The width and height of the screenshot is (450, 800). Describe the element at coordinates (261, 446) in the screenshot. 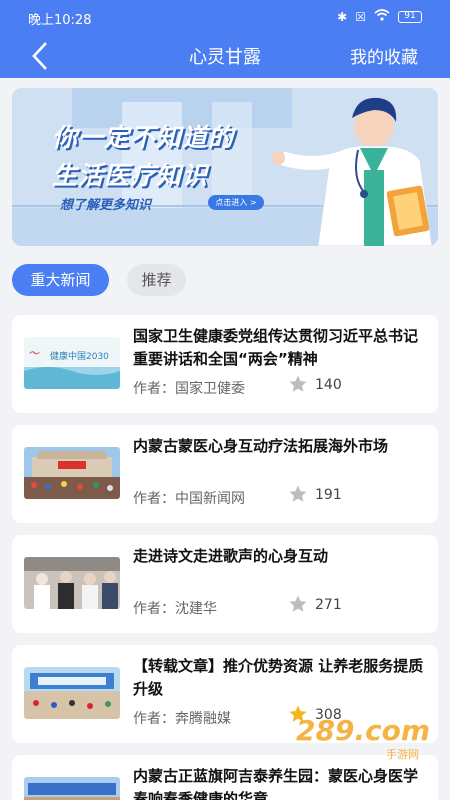

I see `article-title: 内蒙古蒙医心身互动疗法拓展海外市场` at that location.